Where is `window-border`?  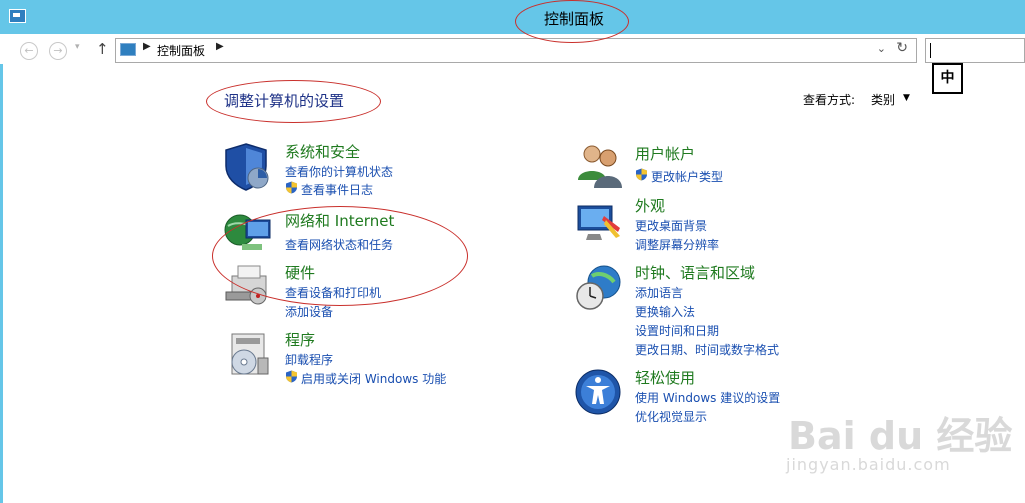
window-border is located at coordinates (1, 283).